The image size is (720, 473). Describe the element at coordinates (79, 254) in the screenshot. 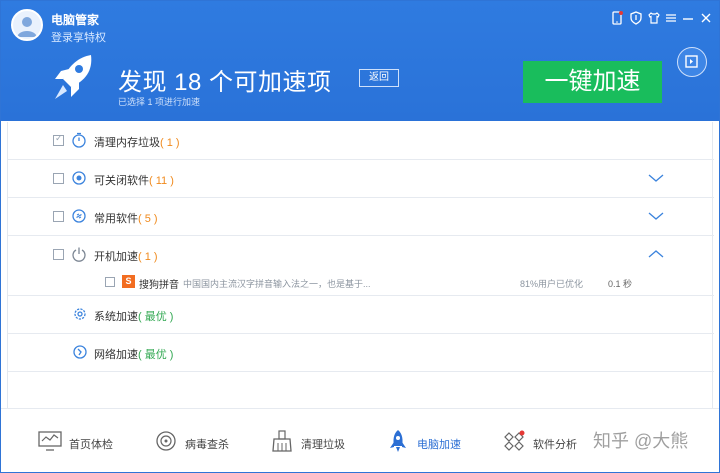

I see `power-icon` at that location.